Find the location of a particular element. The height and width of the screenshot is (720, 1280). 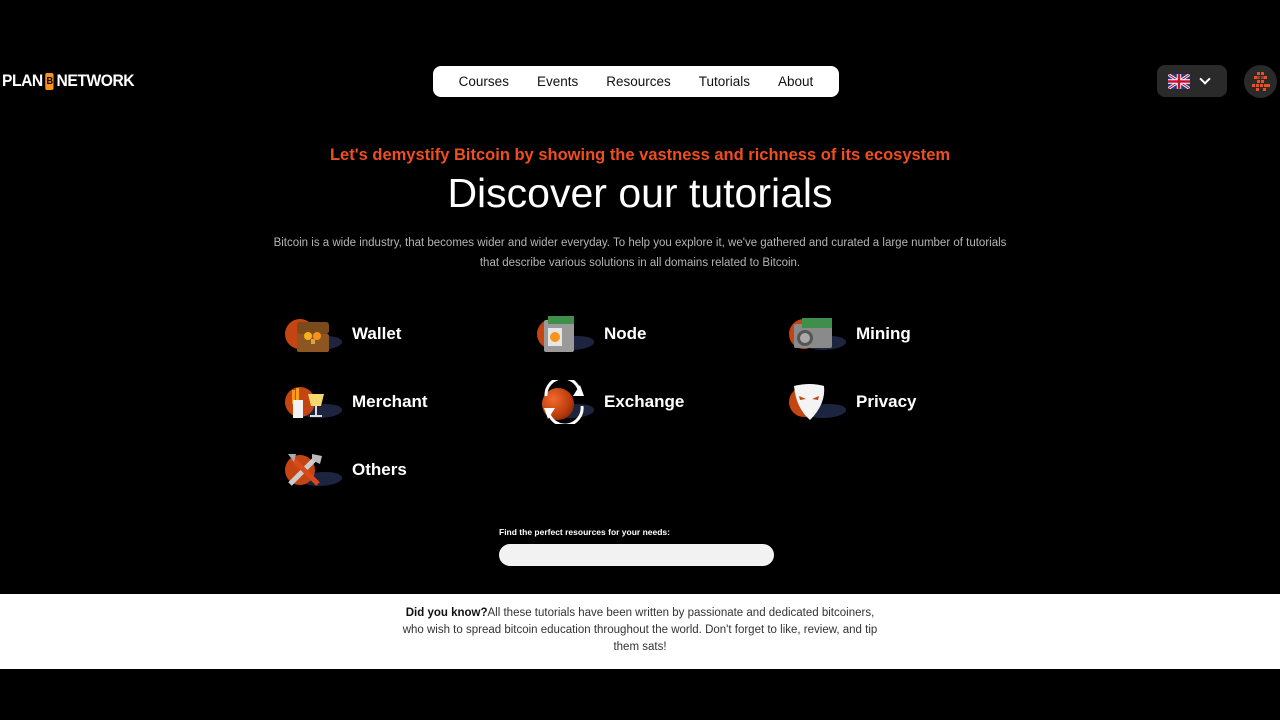

mining-rig-icon is located at coordinates (819, 334).